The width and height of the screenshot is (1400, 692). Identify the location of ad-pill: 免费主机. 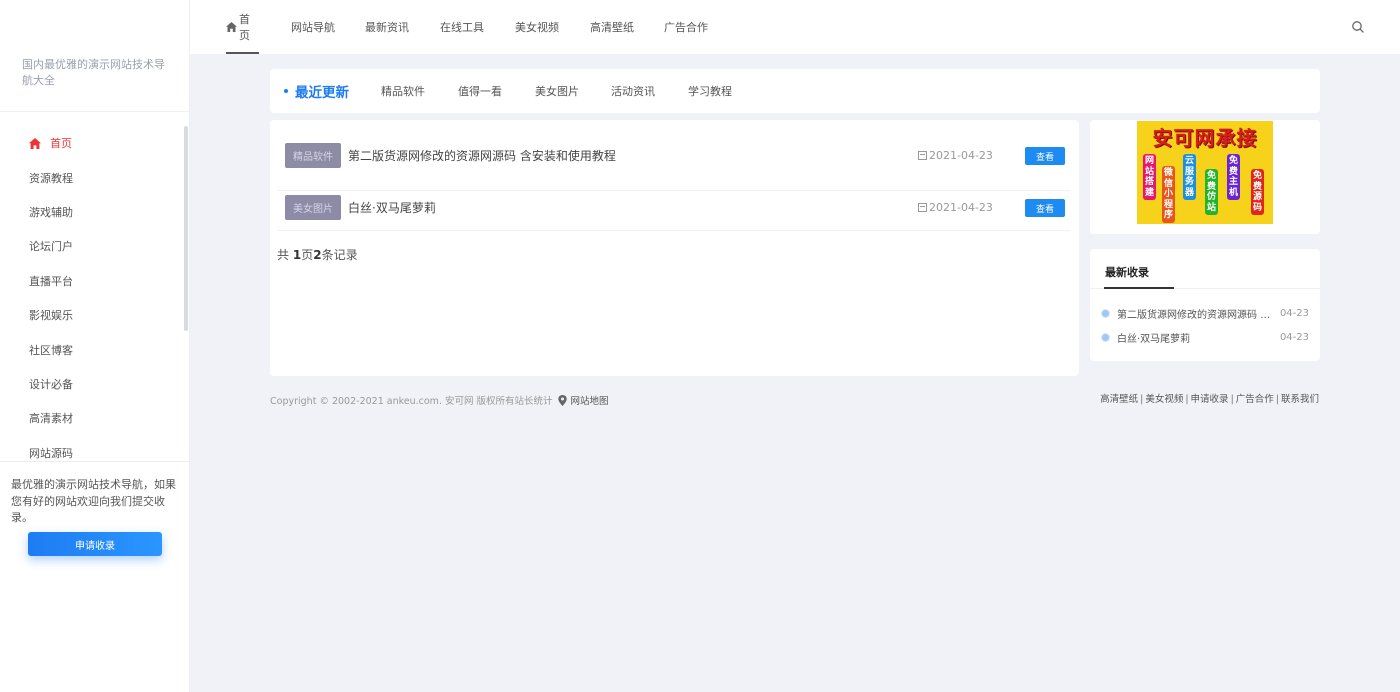
(1233, 177).